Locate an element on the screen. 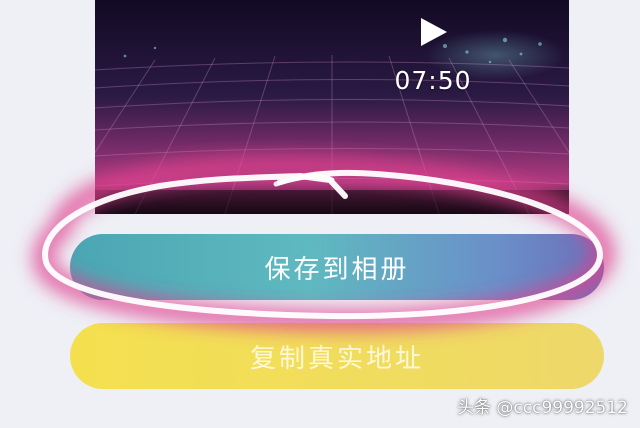 The height and width of the screenshot is (428, 640). play-icon is located at coordinates (433, 32).